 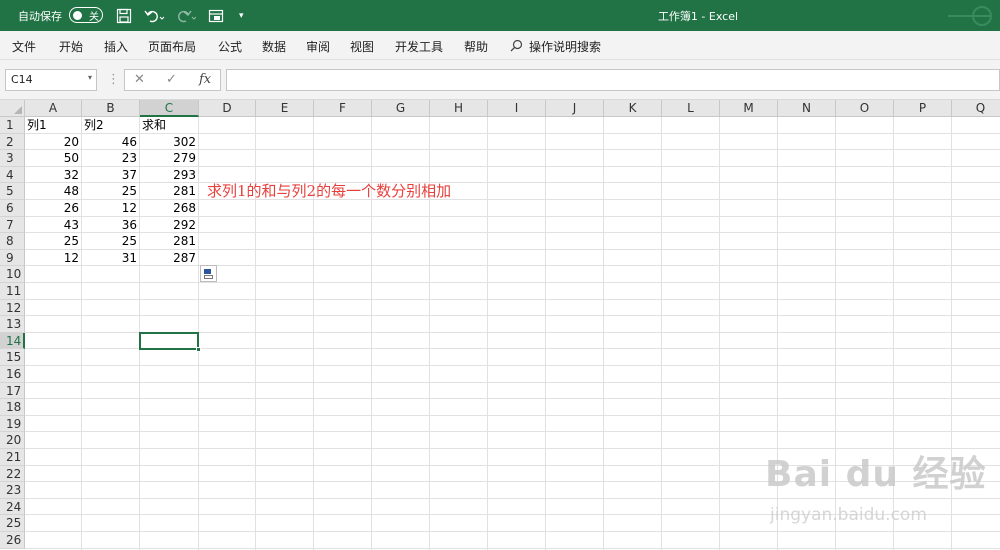 I want to click on menu-review: 审阅, so click(x=318, y=46).